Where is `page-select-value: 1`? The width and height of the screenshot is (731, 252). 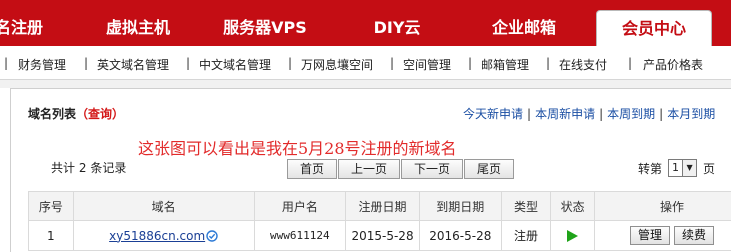 page-select-value: 1 is located at coordinates (676, 167).